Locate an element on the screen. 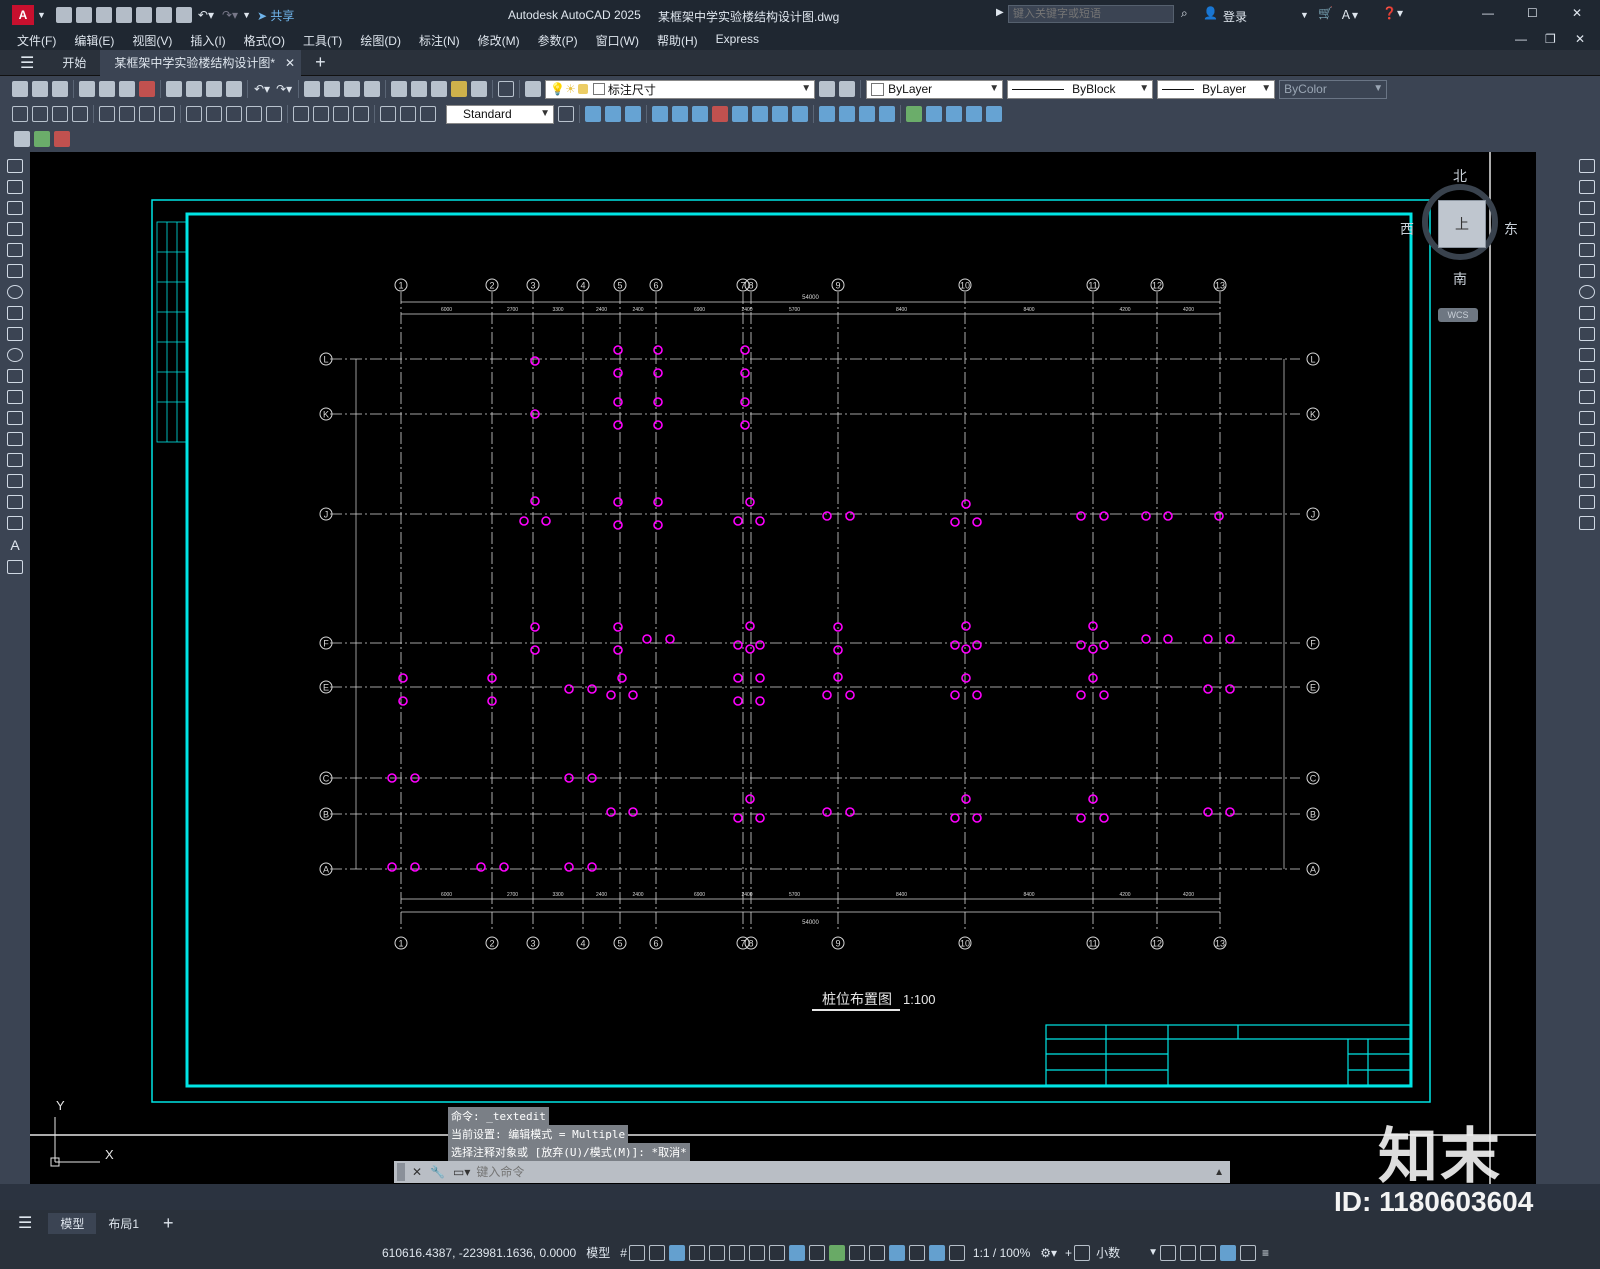 Image resolution: width=1600 pixels, height=1269 pixels. new-tab-button: + is located at coordinates (320, 62).